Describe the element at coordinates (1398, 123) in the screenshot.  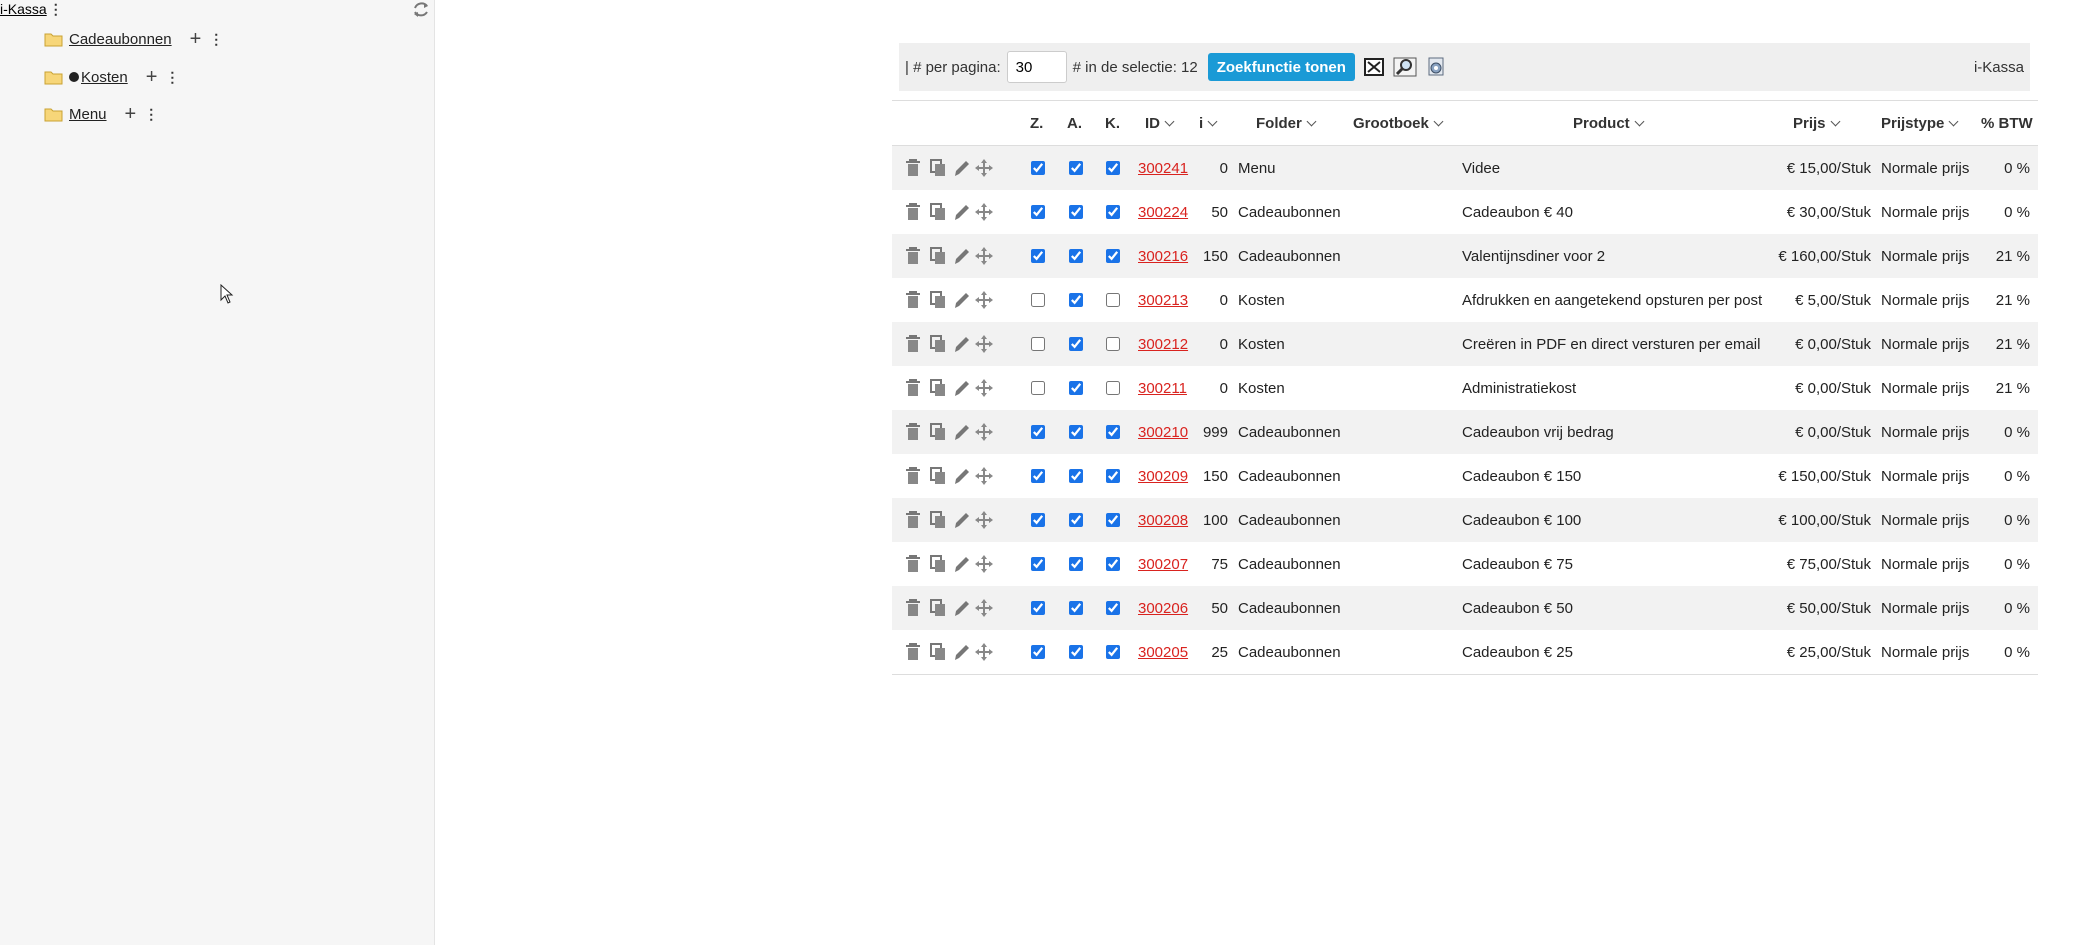
I see `col-grootboek-header: Grootboek` at that location.